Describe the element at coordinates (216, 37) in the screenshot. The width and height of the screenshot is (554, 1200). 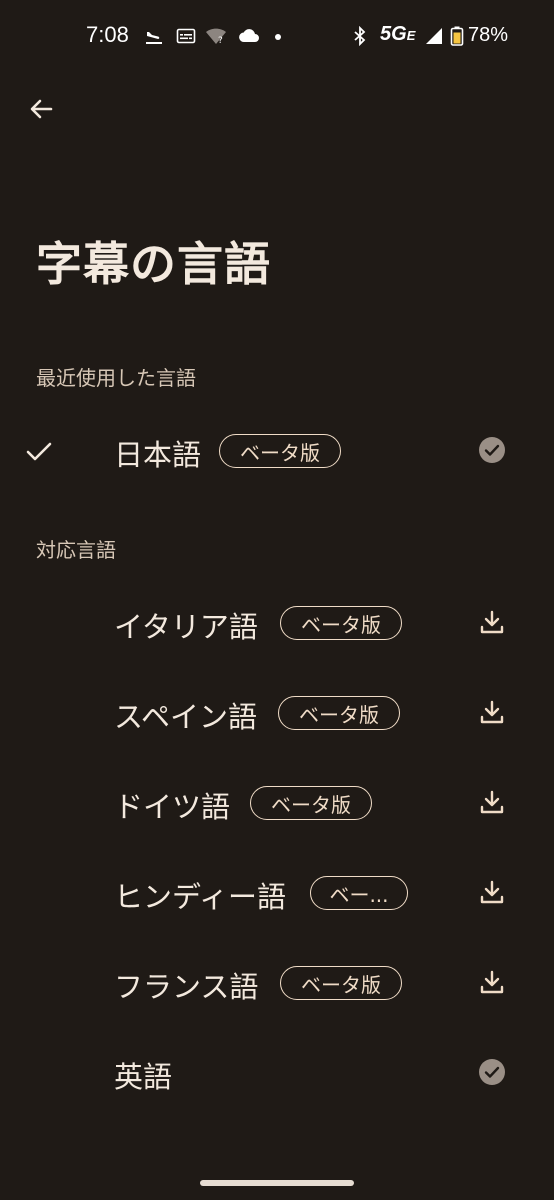
I see `wifi-unknown-icon: ?` at that location.